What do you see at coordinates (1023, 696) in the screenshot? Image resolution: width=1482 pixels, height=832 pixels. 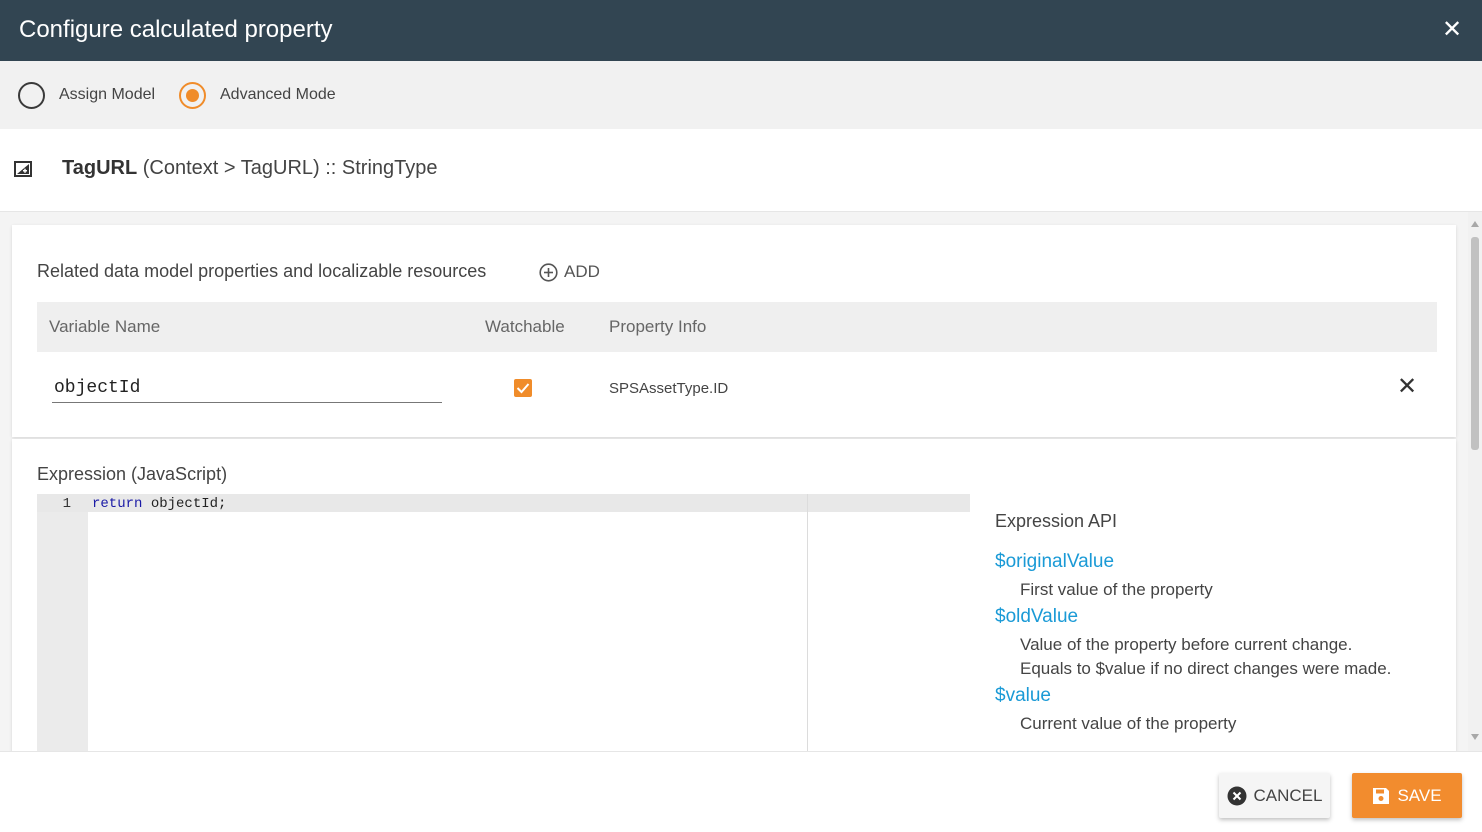 I see `api-value: $value` at bounding box center [1023, 696].